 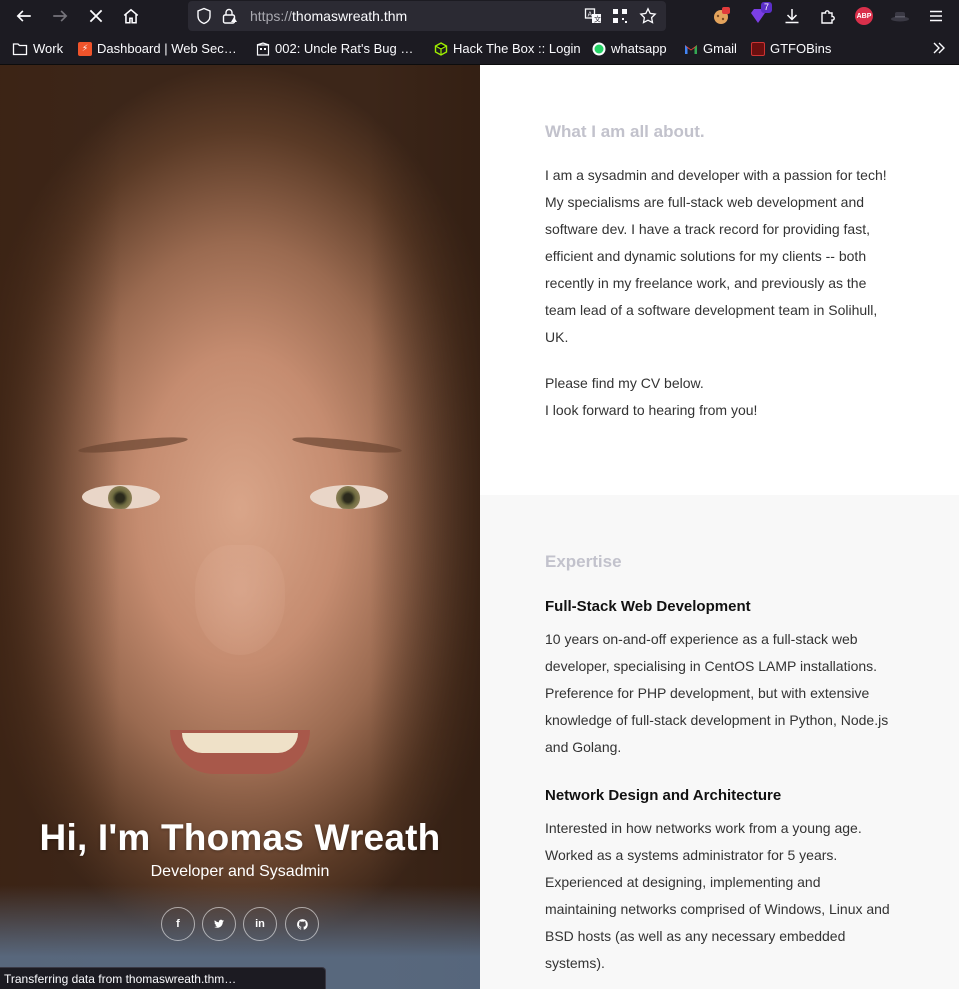 I want to click on extension-cookie, so click(x=721, y=16).